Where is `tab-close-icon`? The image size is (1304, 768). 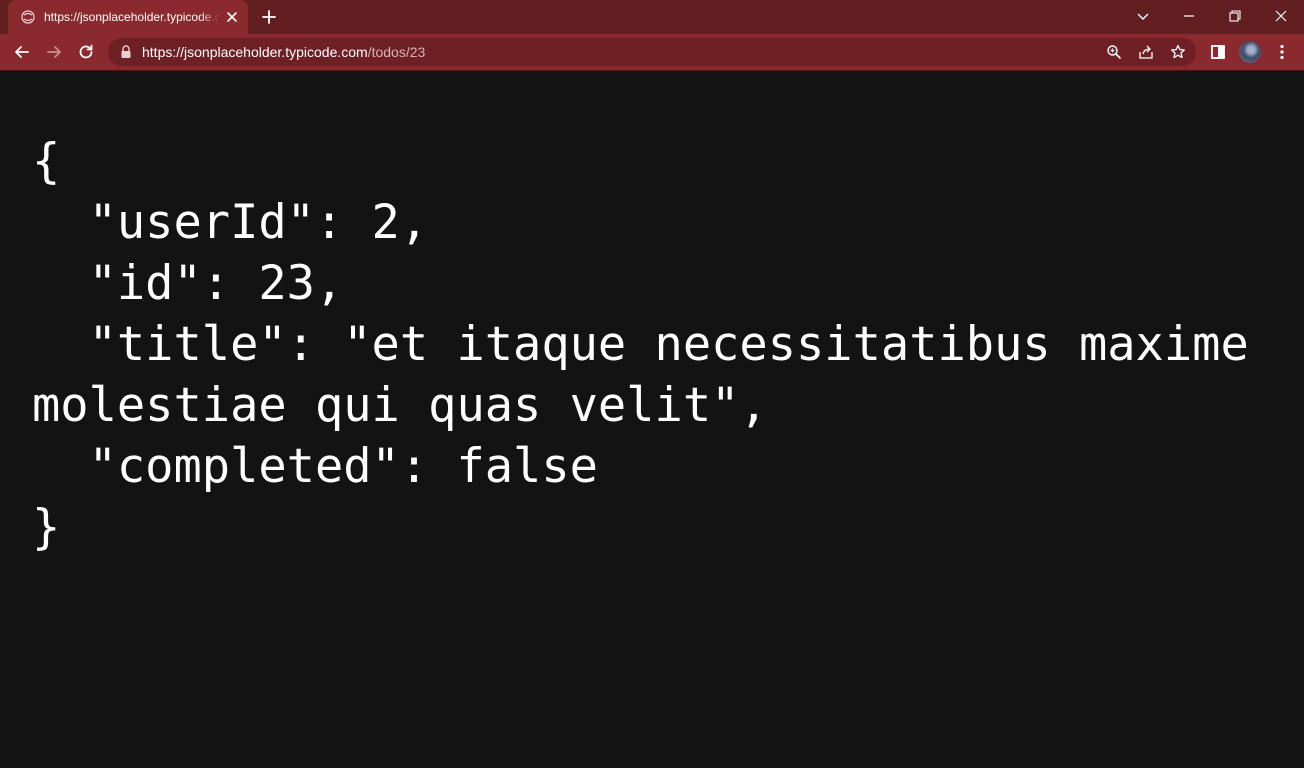
tab-close-icon is located at coordinates (232, 17).